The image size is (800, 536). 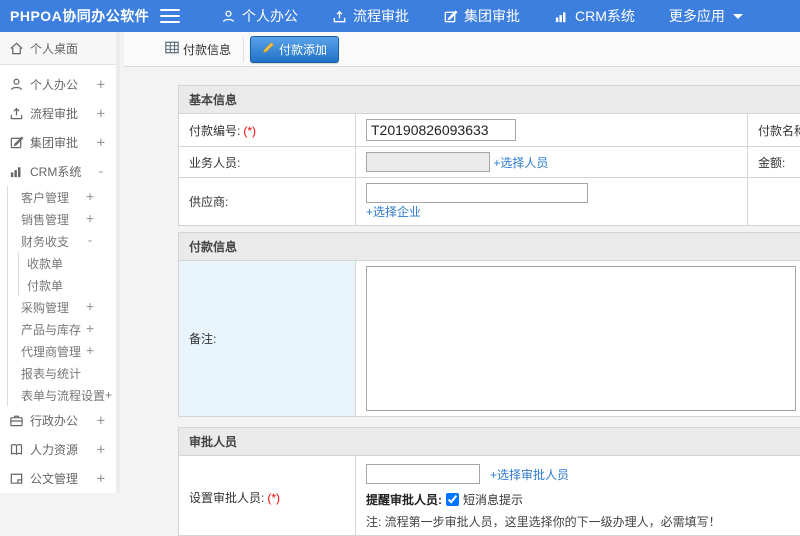 What do you see at coordinates (67, 263) in the screenshot?
I see `sidebar-item-receipt-form: 收款单` at bounding box center [67, 263].